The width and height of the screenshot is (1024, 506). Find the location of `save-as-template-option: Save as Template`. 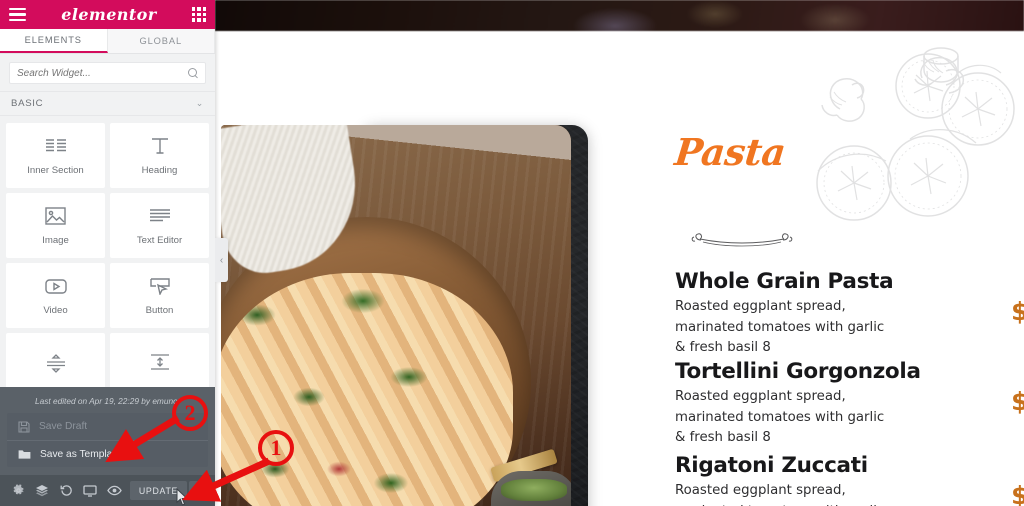

save-as-template-option: Save as Template is located at coordinates (107, 453).